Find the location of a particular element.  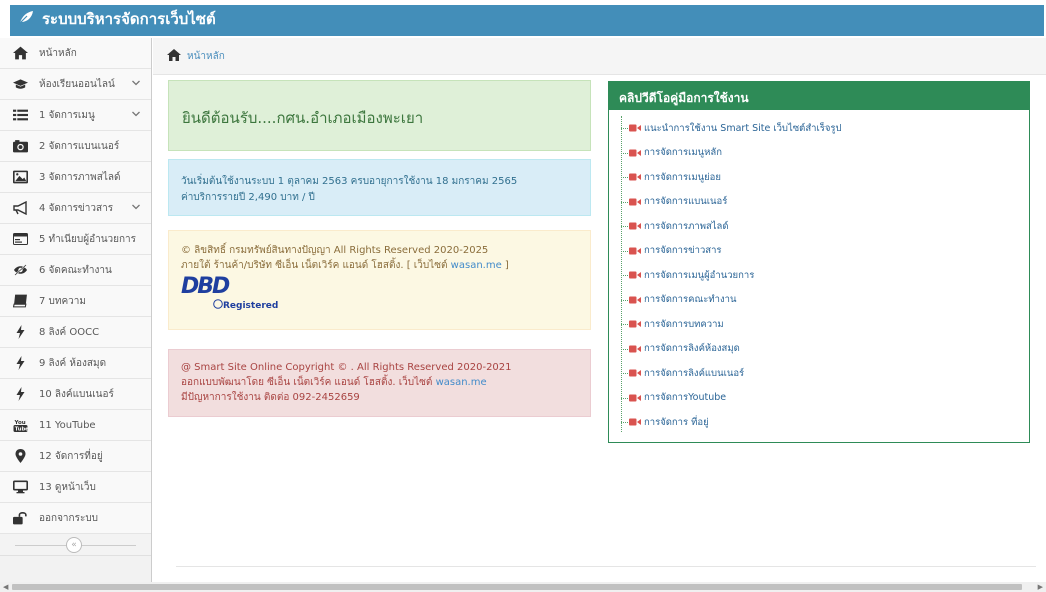

video-link-label: การจัดการแบนเนอร์ is located at coordinates (686, 202).